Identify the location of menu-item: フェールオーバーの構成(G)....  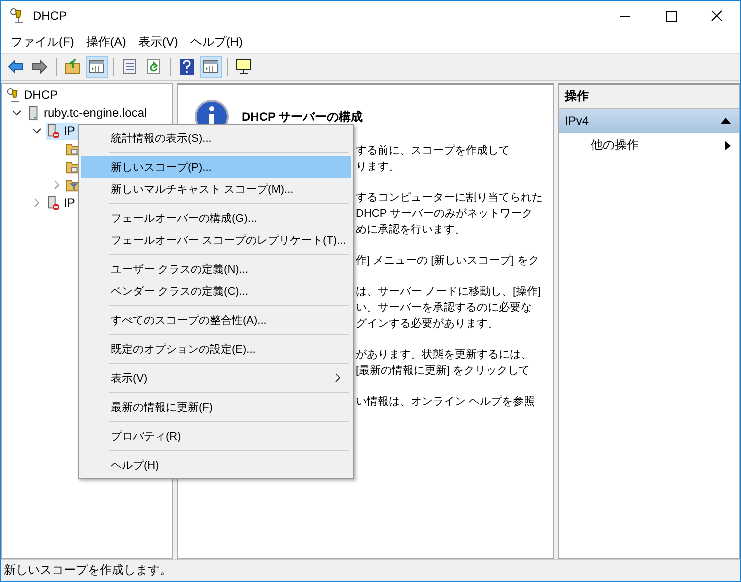
(216, 218).